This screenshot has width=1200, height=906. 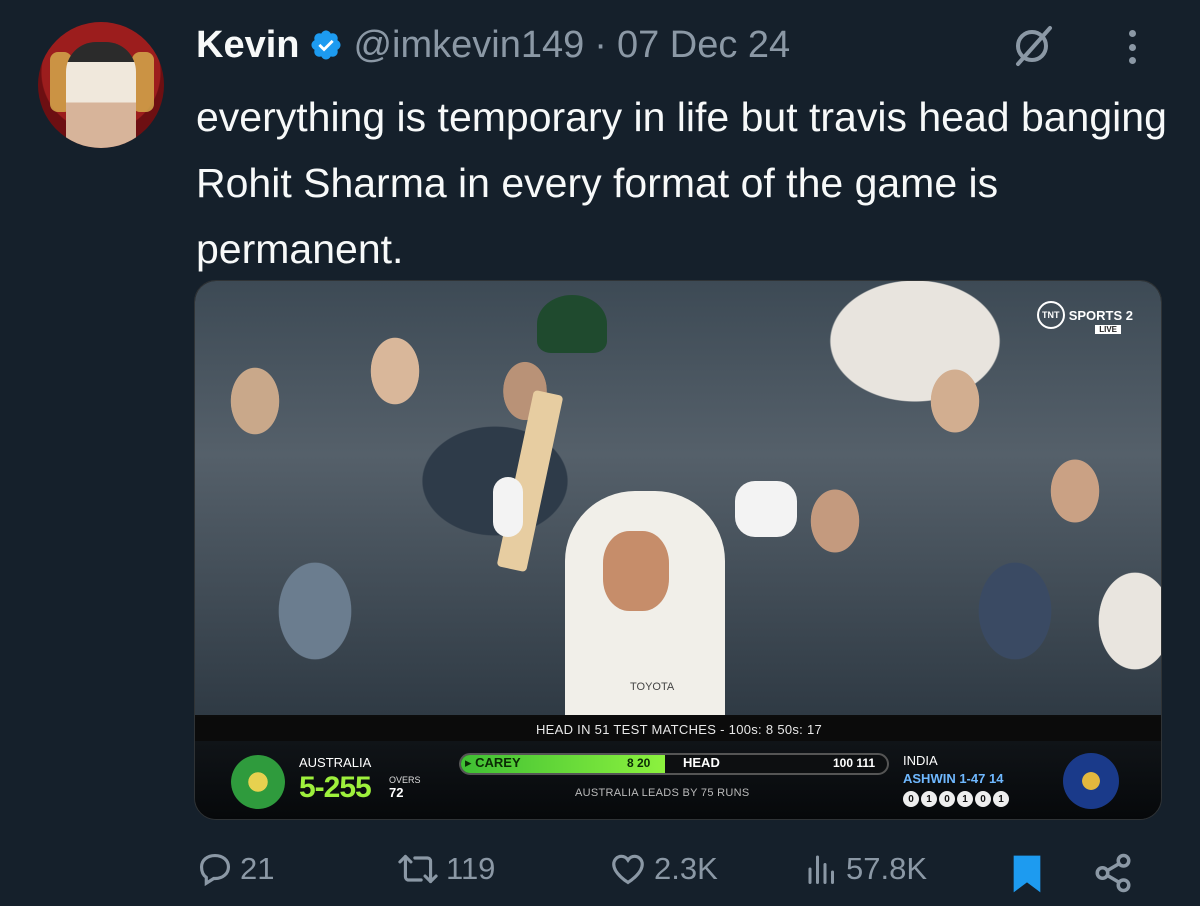 I want to click on views-button: 57.8K, so click(x=865, y=869).